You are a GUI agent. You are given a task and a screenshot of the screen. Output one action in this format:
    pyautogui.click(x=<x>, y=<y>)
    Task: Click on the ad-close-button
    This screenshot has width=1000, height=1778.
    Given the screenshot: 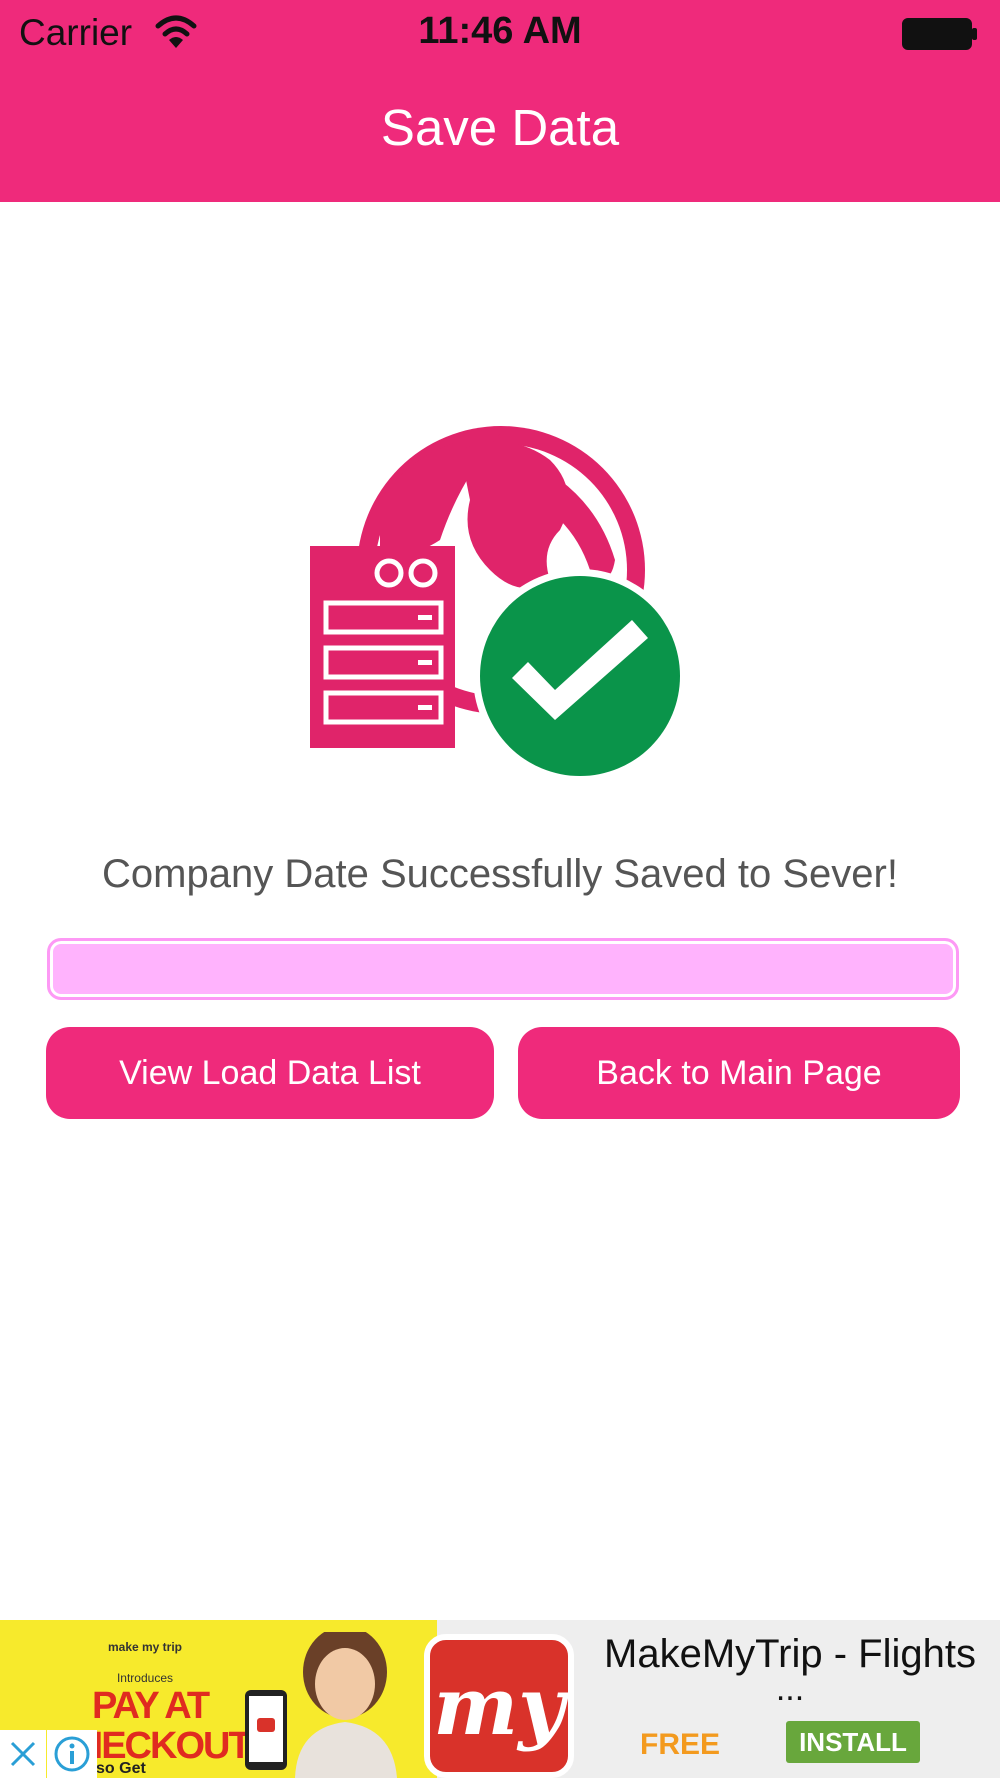 What is the action you would take?
    pyautogui.click(x=23, y=1754)
    